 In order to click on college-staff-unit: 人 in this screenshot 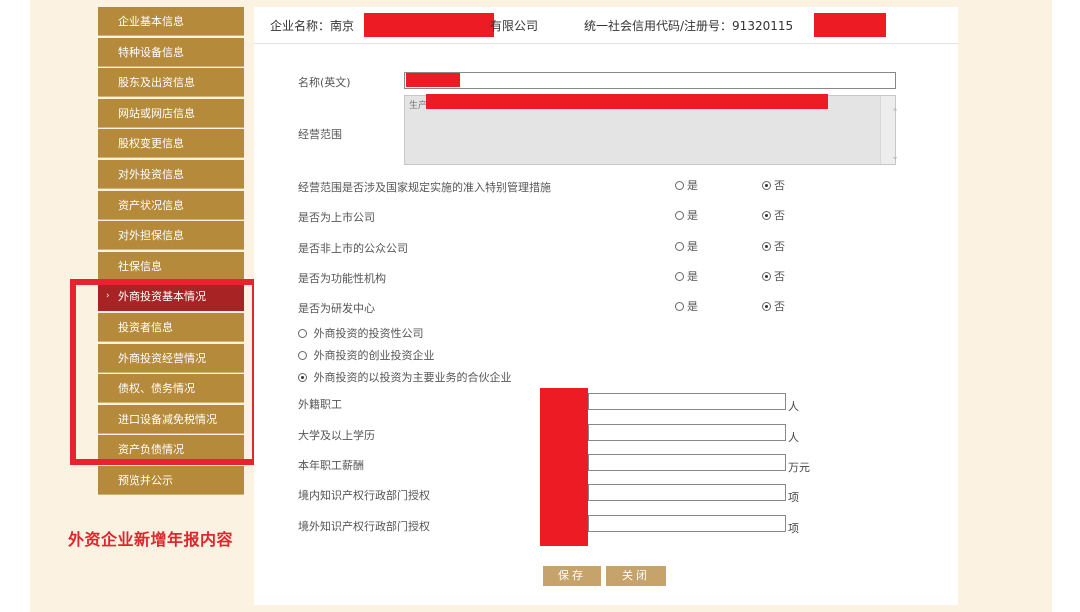, I will do `click(793, 437)`.